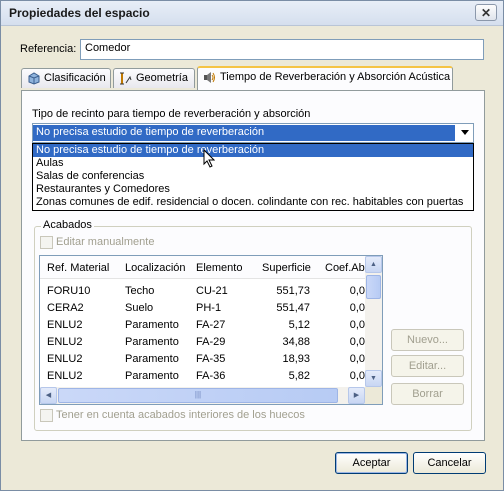  I want to click on cell-elemento: FA-36, so click(211, 376).